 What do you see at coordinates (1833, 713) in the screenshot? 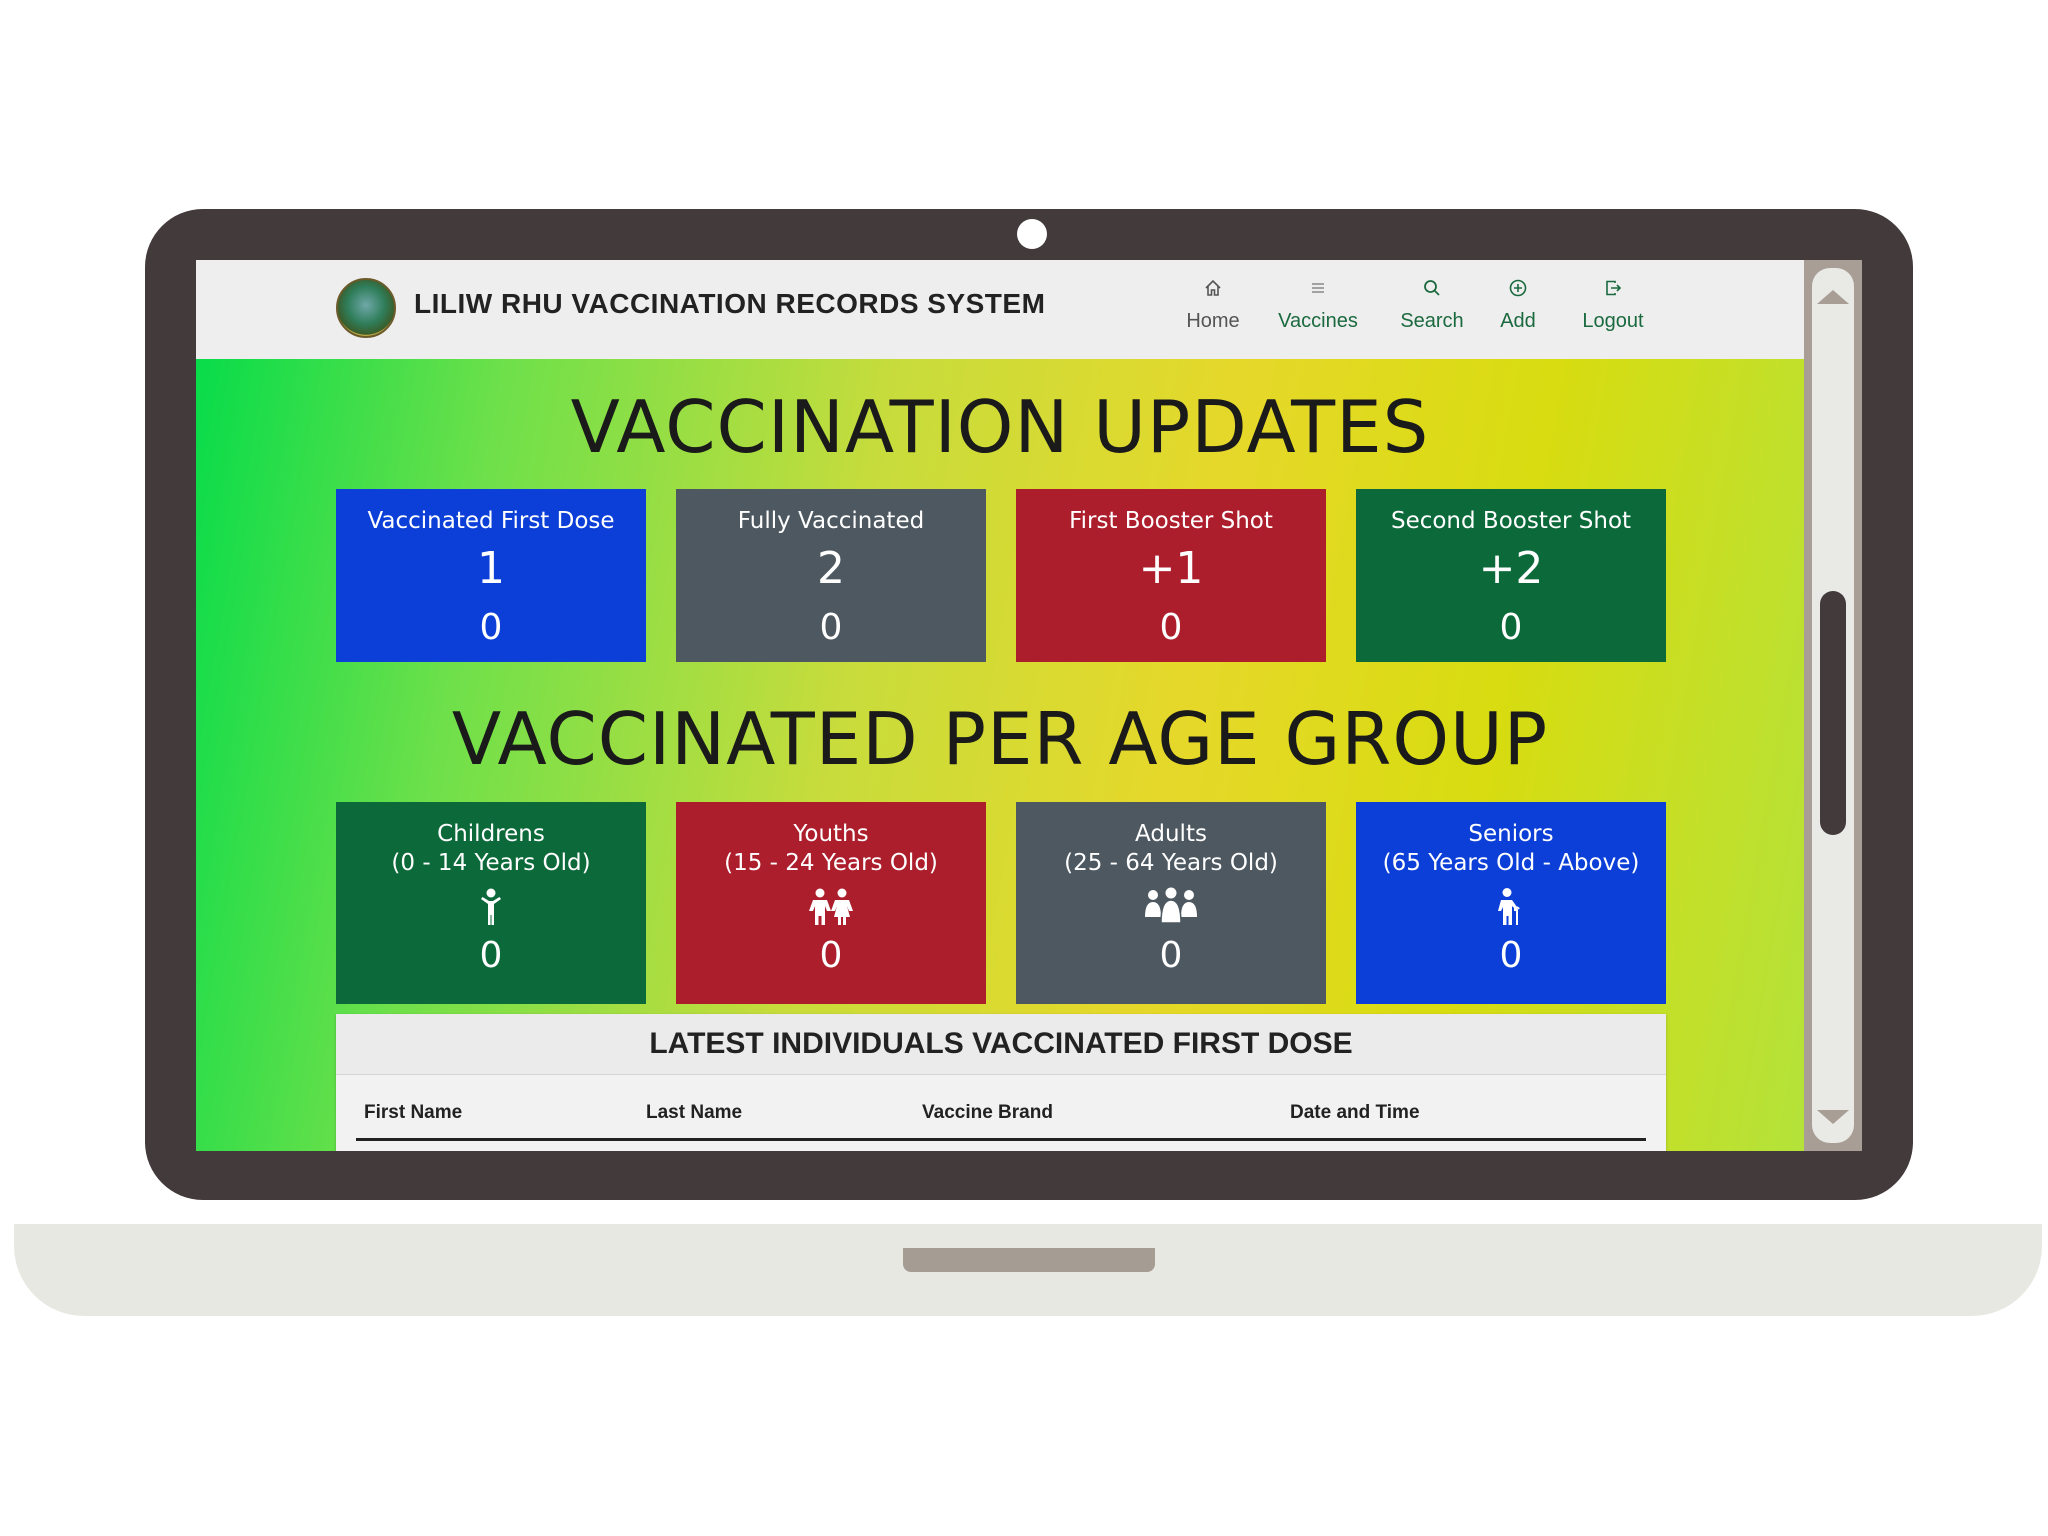
I see `scrollbar-thumb` at bounding box center [1833, 713].